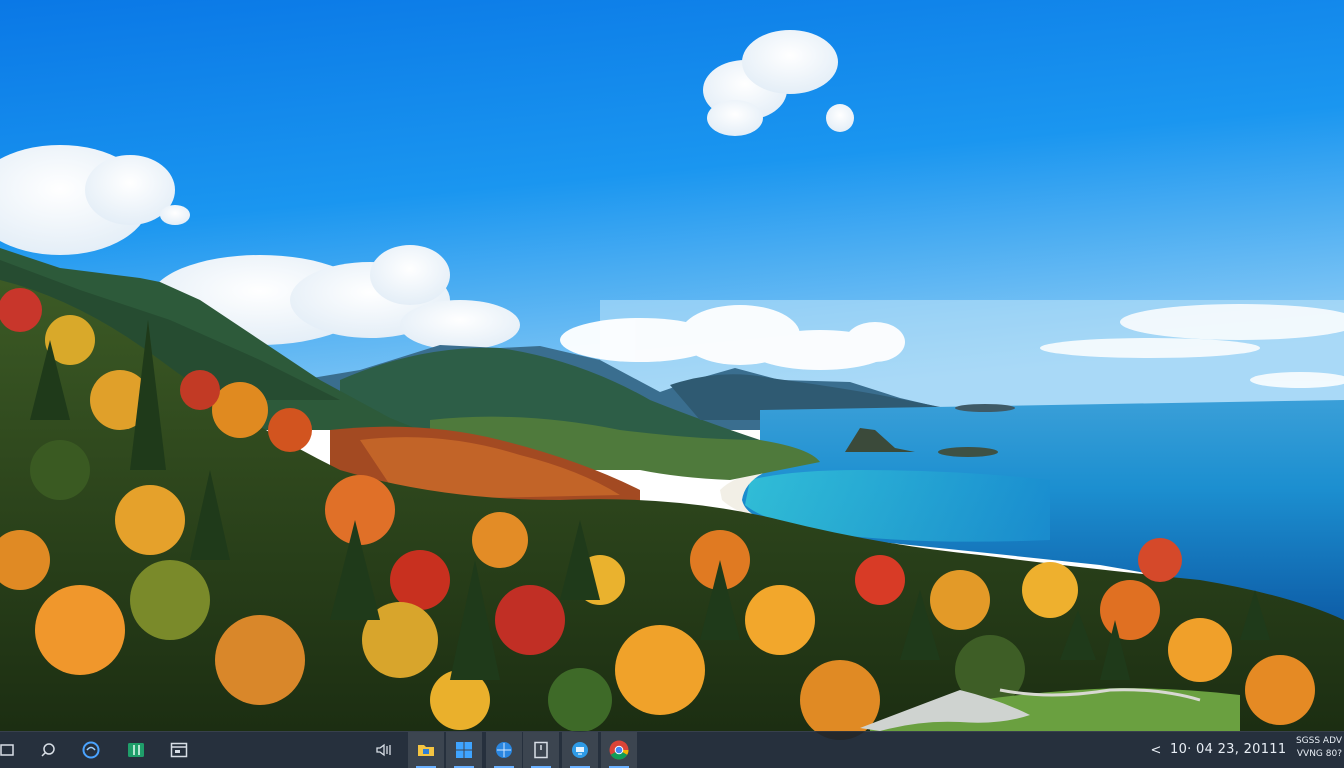  I want to click on spreadsheet-app-button, so click(136, 750).